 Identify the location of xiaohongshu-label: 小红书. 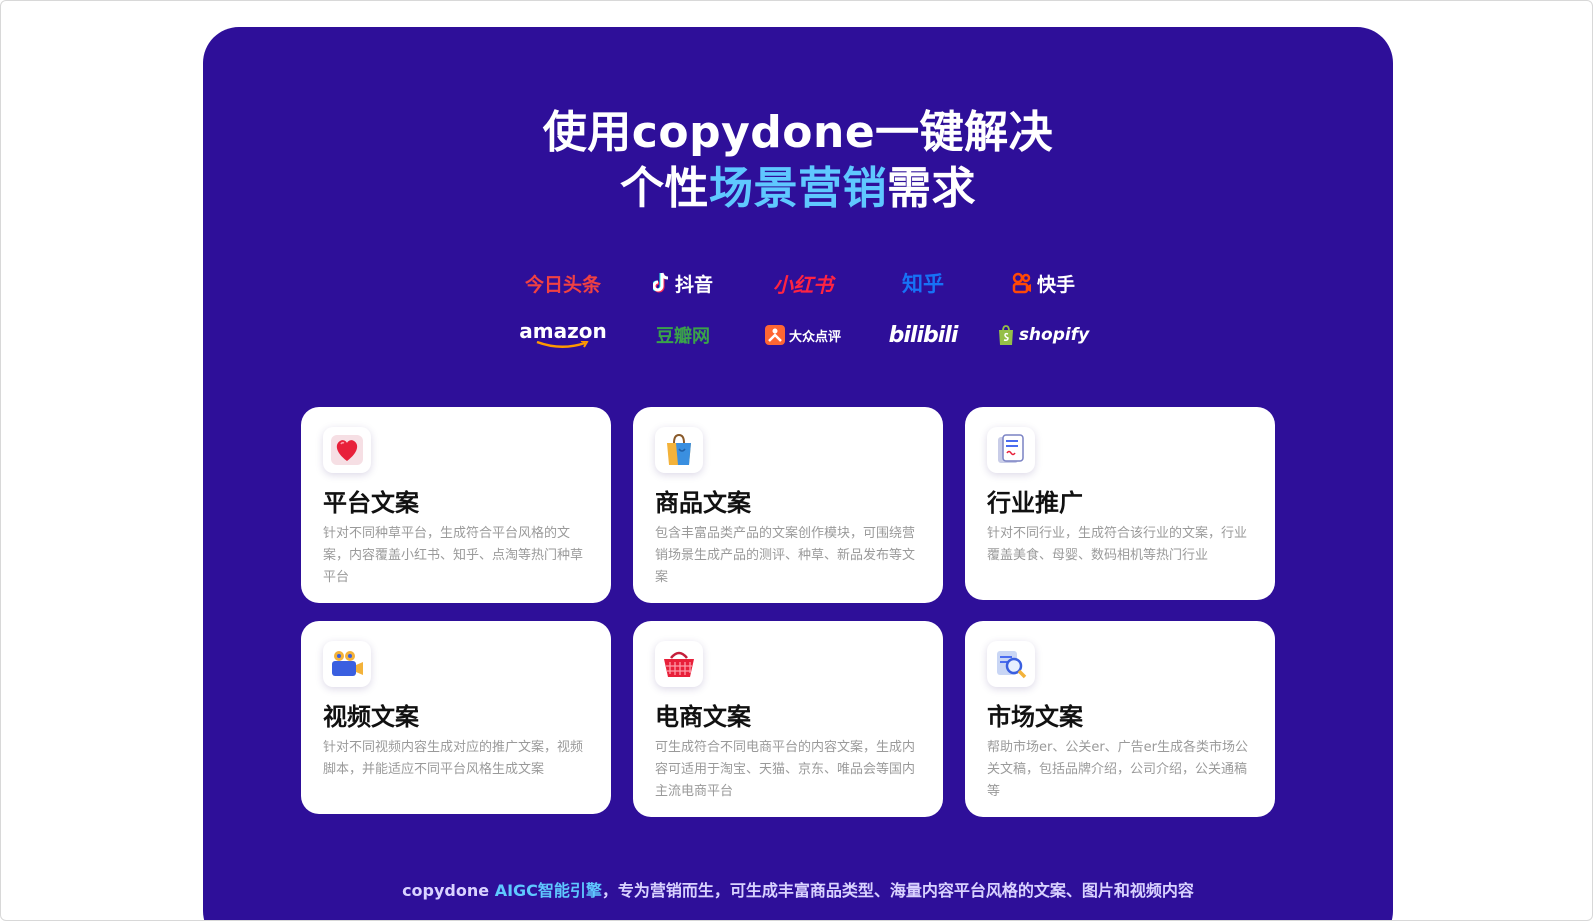
(803, 284).